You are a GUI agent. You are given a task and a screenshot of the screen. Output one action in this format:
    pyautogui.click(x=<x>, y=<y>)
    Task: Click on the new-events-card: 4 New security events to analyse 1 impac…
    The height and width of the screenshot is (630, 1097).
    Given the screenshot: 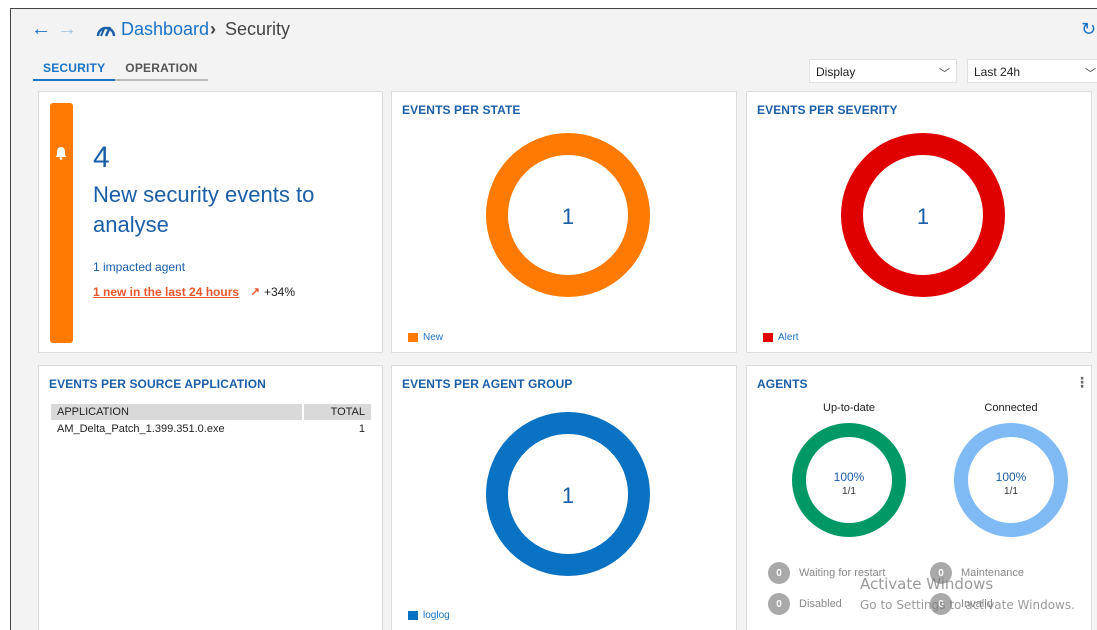 What is the action you would take?
    pyautogui.click(x=210, y=222)
    